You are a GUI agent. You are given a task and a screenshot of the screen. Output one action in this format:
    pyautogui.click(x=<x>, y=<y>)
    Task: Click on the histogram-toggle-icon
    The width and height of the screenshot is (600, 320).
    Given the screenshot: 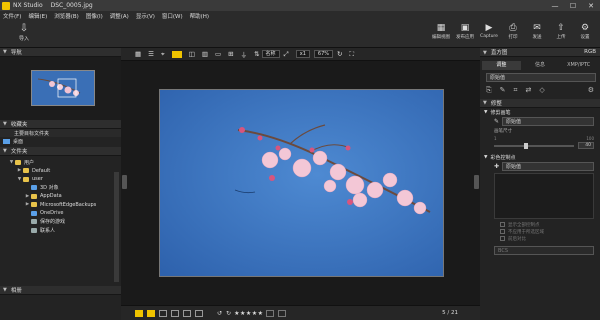 What is the action you would take?
    pyautogui.click(x=199, y=313)
    